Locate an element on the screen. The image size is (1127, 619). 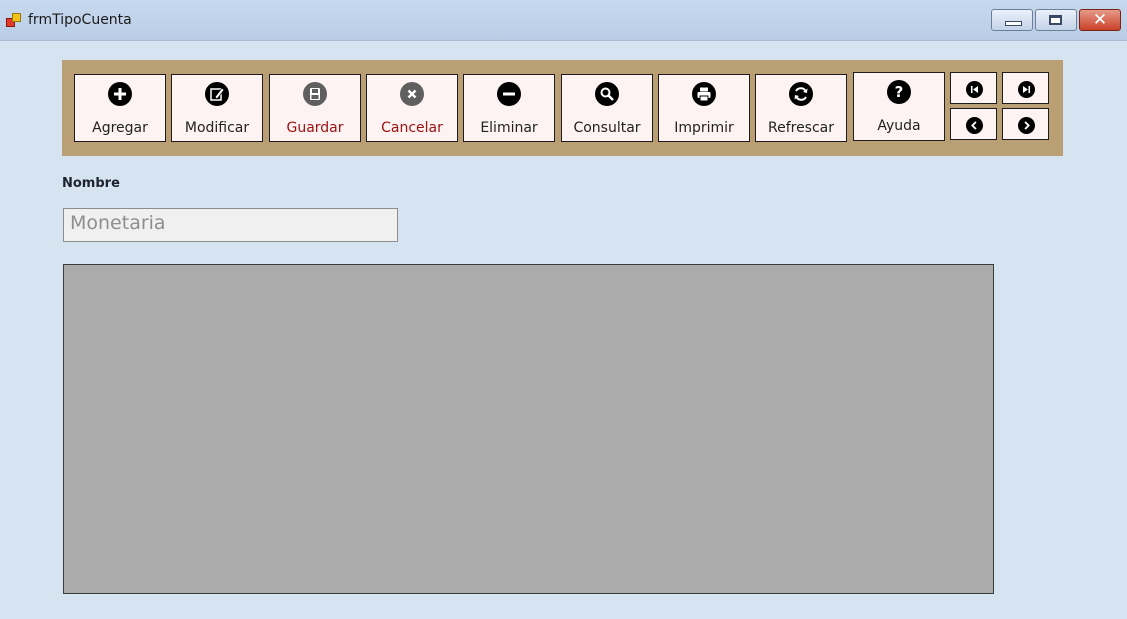
refrescar-label: Refrescar is located at coordinates (801, 128).